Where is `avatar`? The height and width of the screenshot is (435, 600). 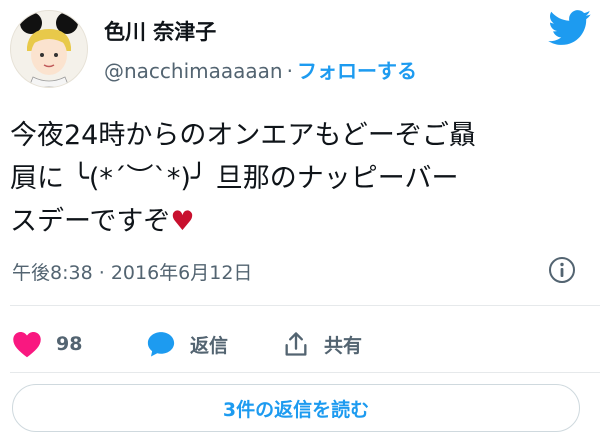
avatar is located at coordinates (49, 49).